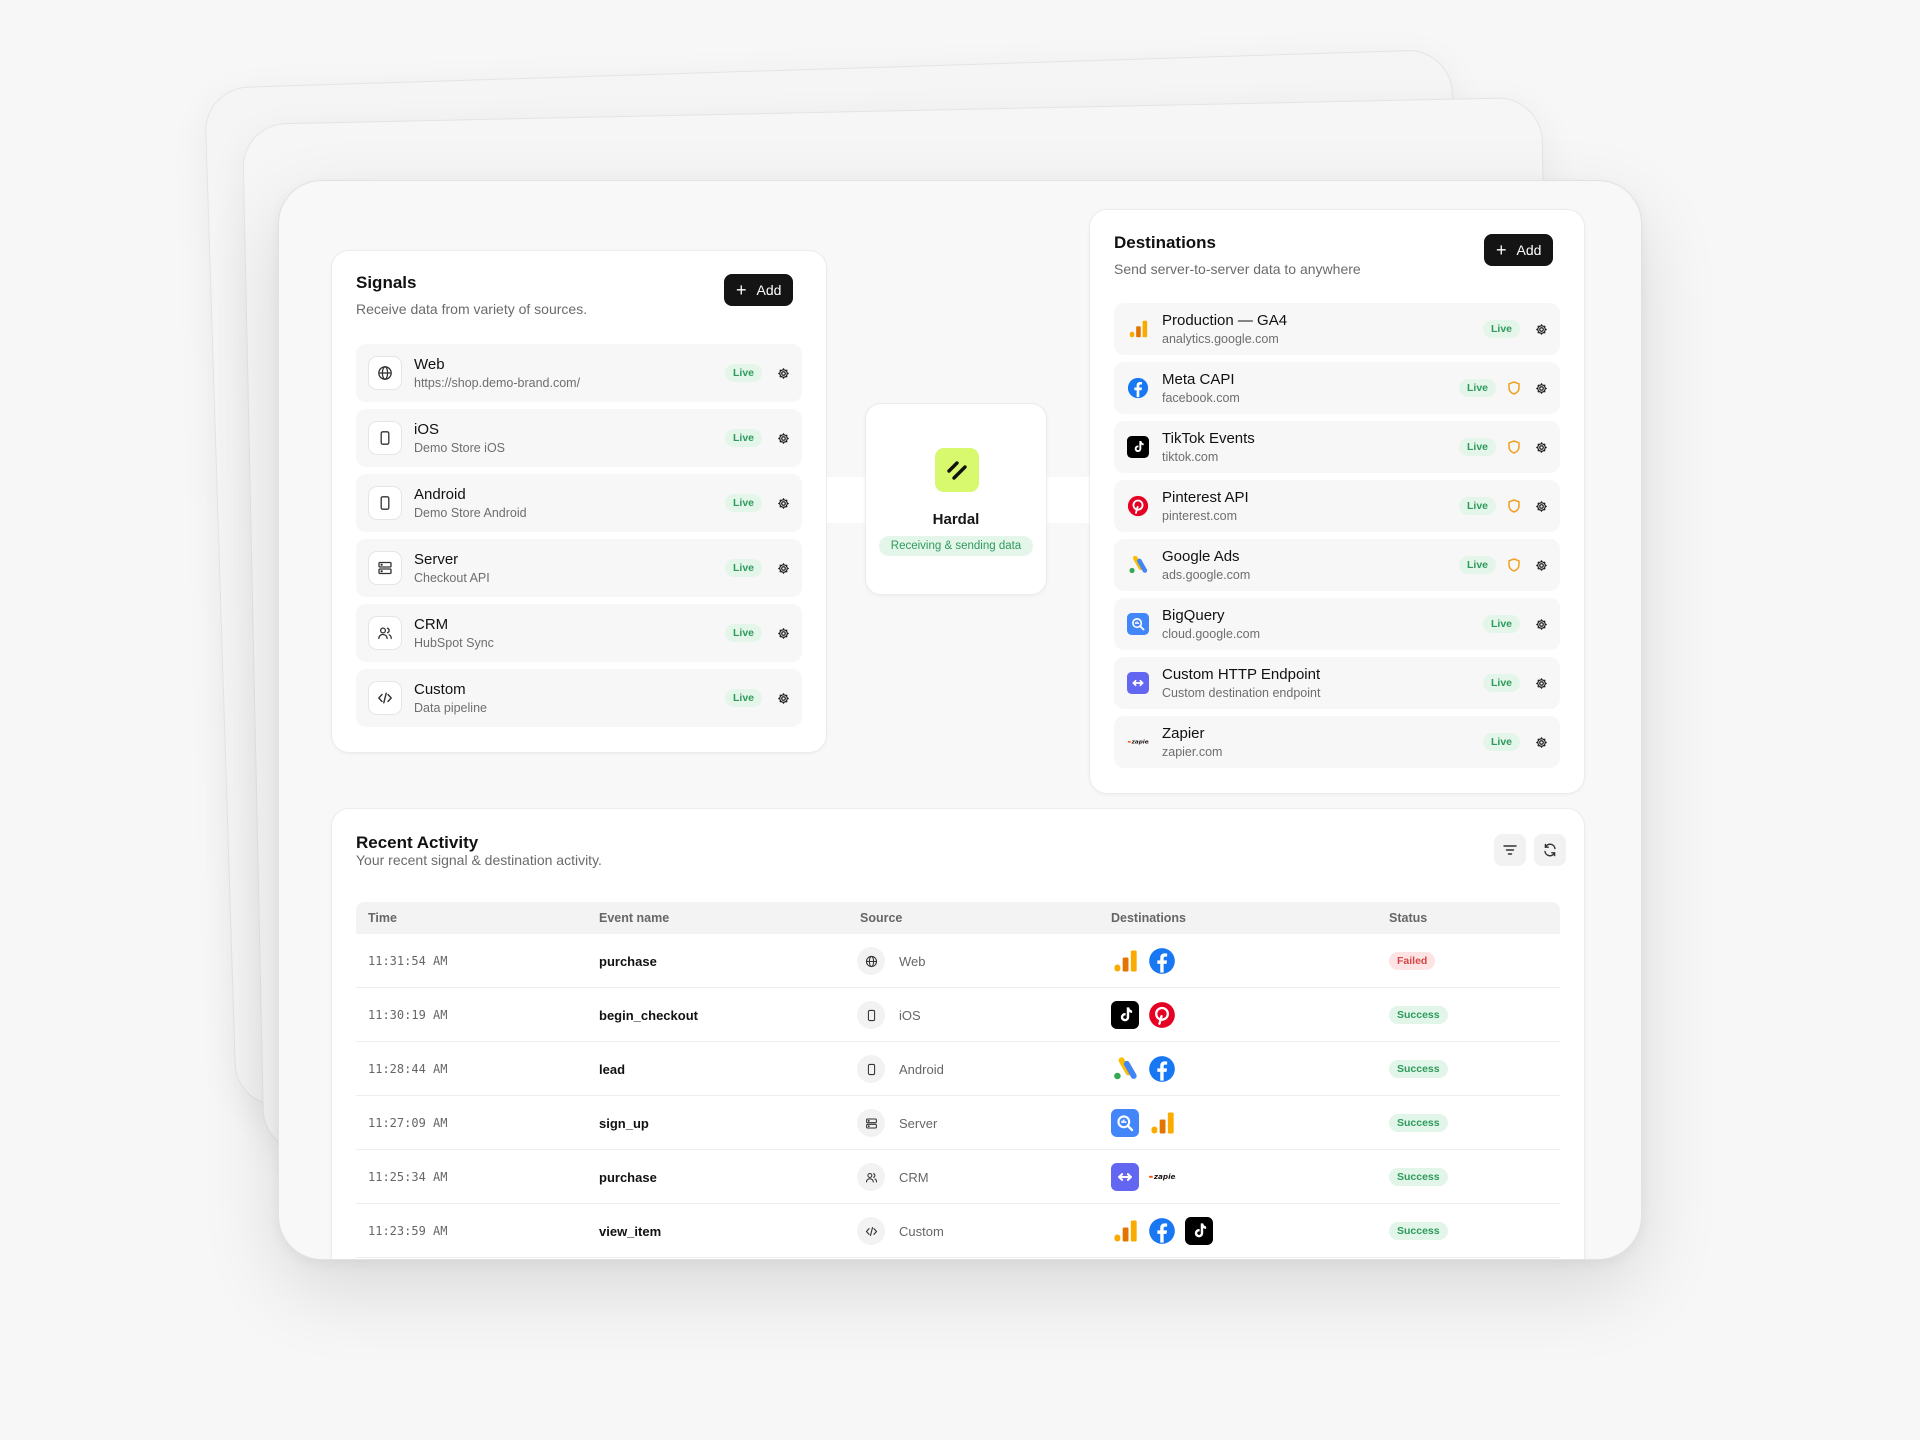  I want to click on destination-row: Production — GA4 analytics.google.com Live, so click(1337, 329).